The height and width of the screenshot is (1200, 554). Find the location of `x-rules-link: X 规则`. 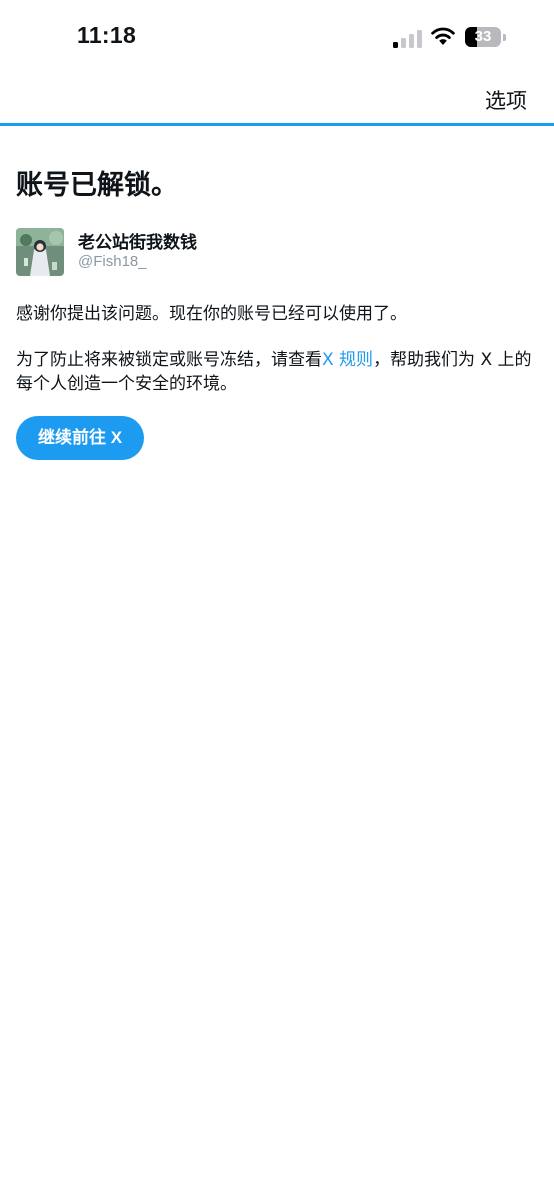

x-rules-link: X 规则 is located at coordinates (347, 360).